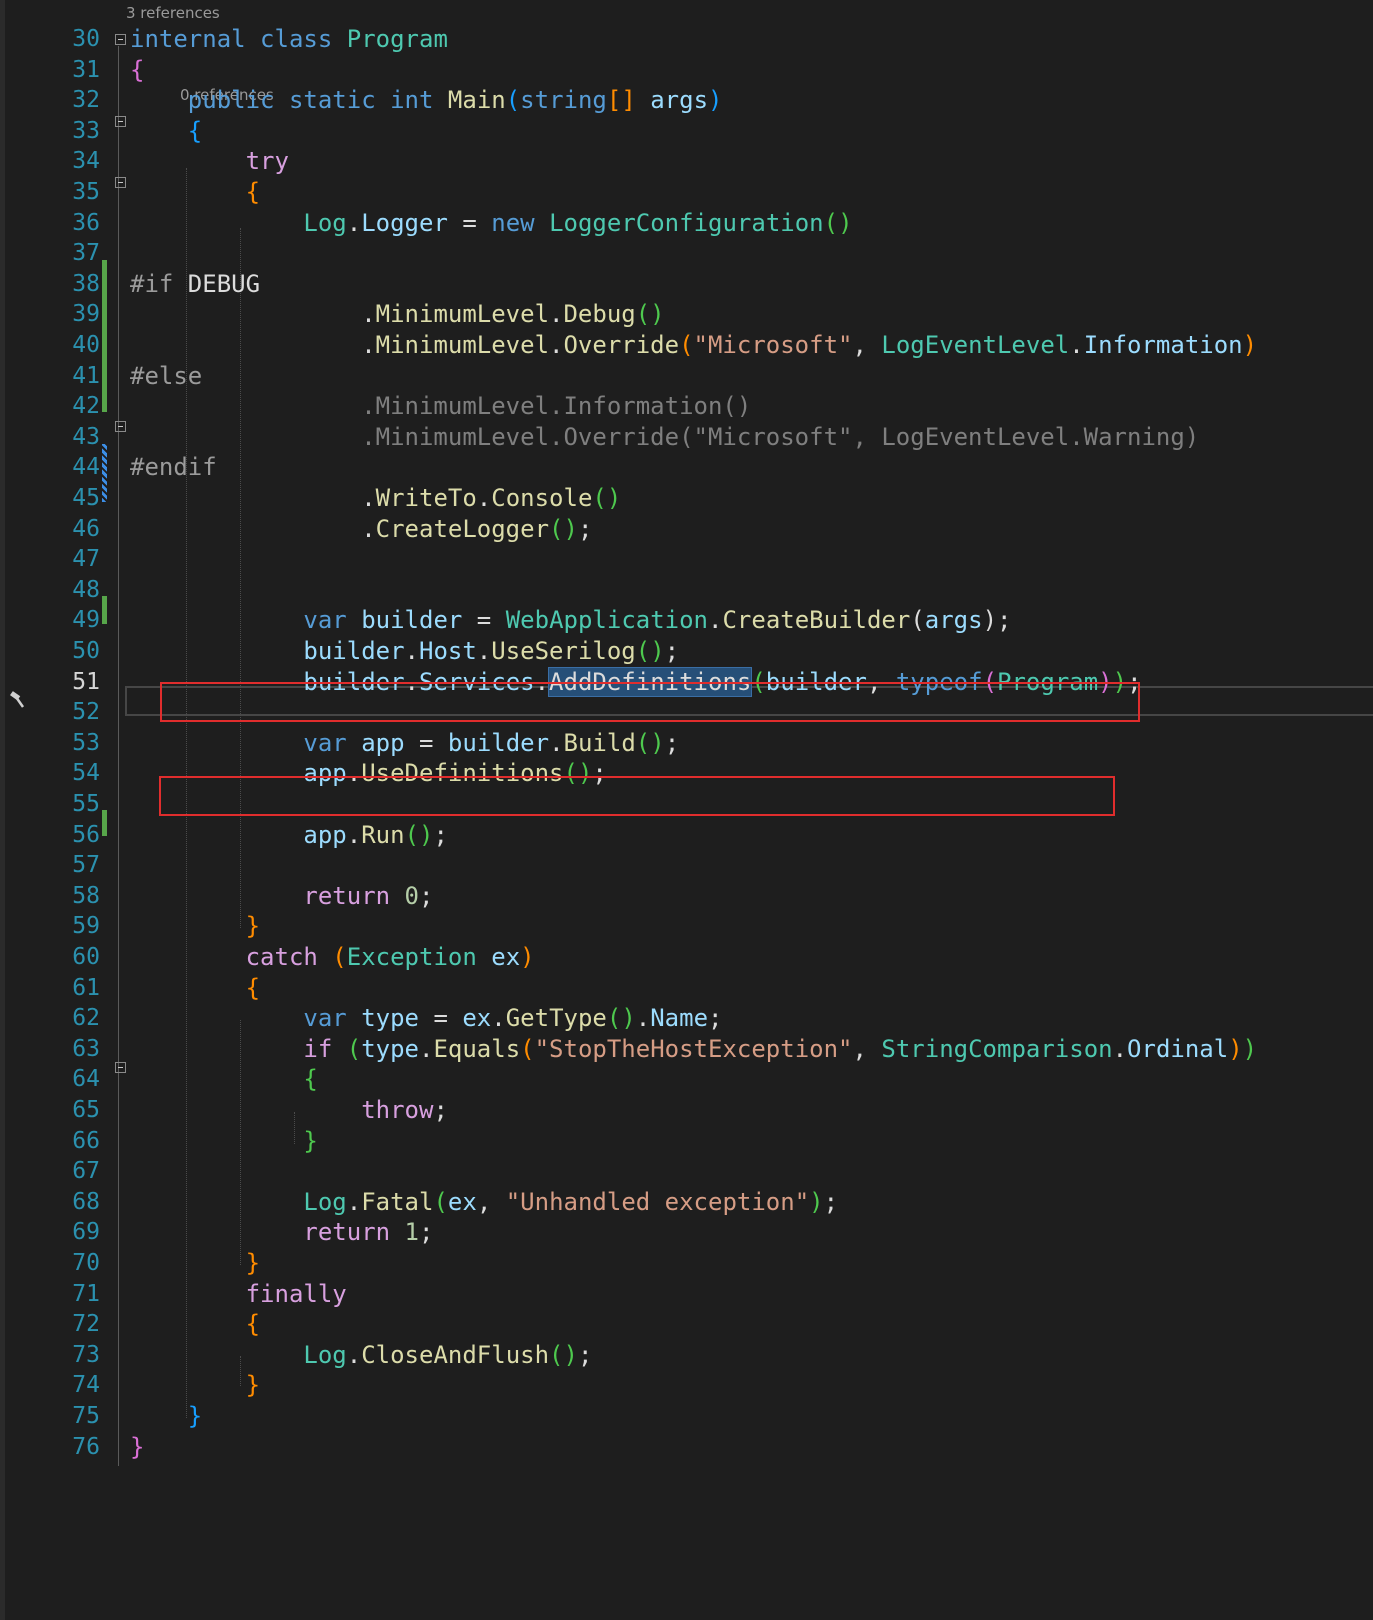 The width and height of the screenshot is (1373, 1620). I want to click on code-line: 67, so click(686, 1171).